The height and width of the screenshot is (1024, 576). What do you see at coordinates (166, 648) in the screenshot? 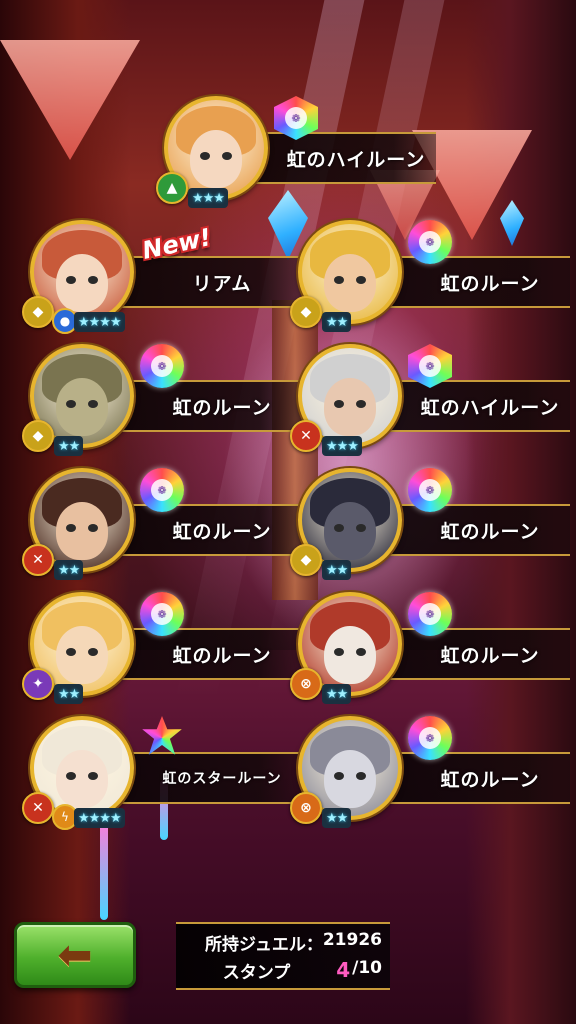
I see `reward-card: 虹のルーン ✦ ★★ ❁` at bounding box center [166, 648].